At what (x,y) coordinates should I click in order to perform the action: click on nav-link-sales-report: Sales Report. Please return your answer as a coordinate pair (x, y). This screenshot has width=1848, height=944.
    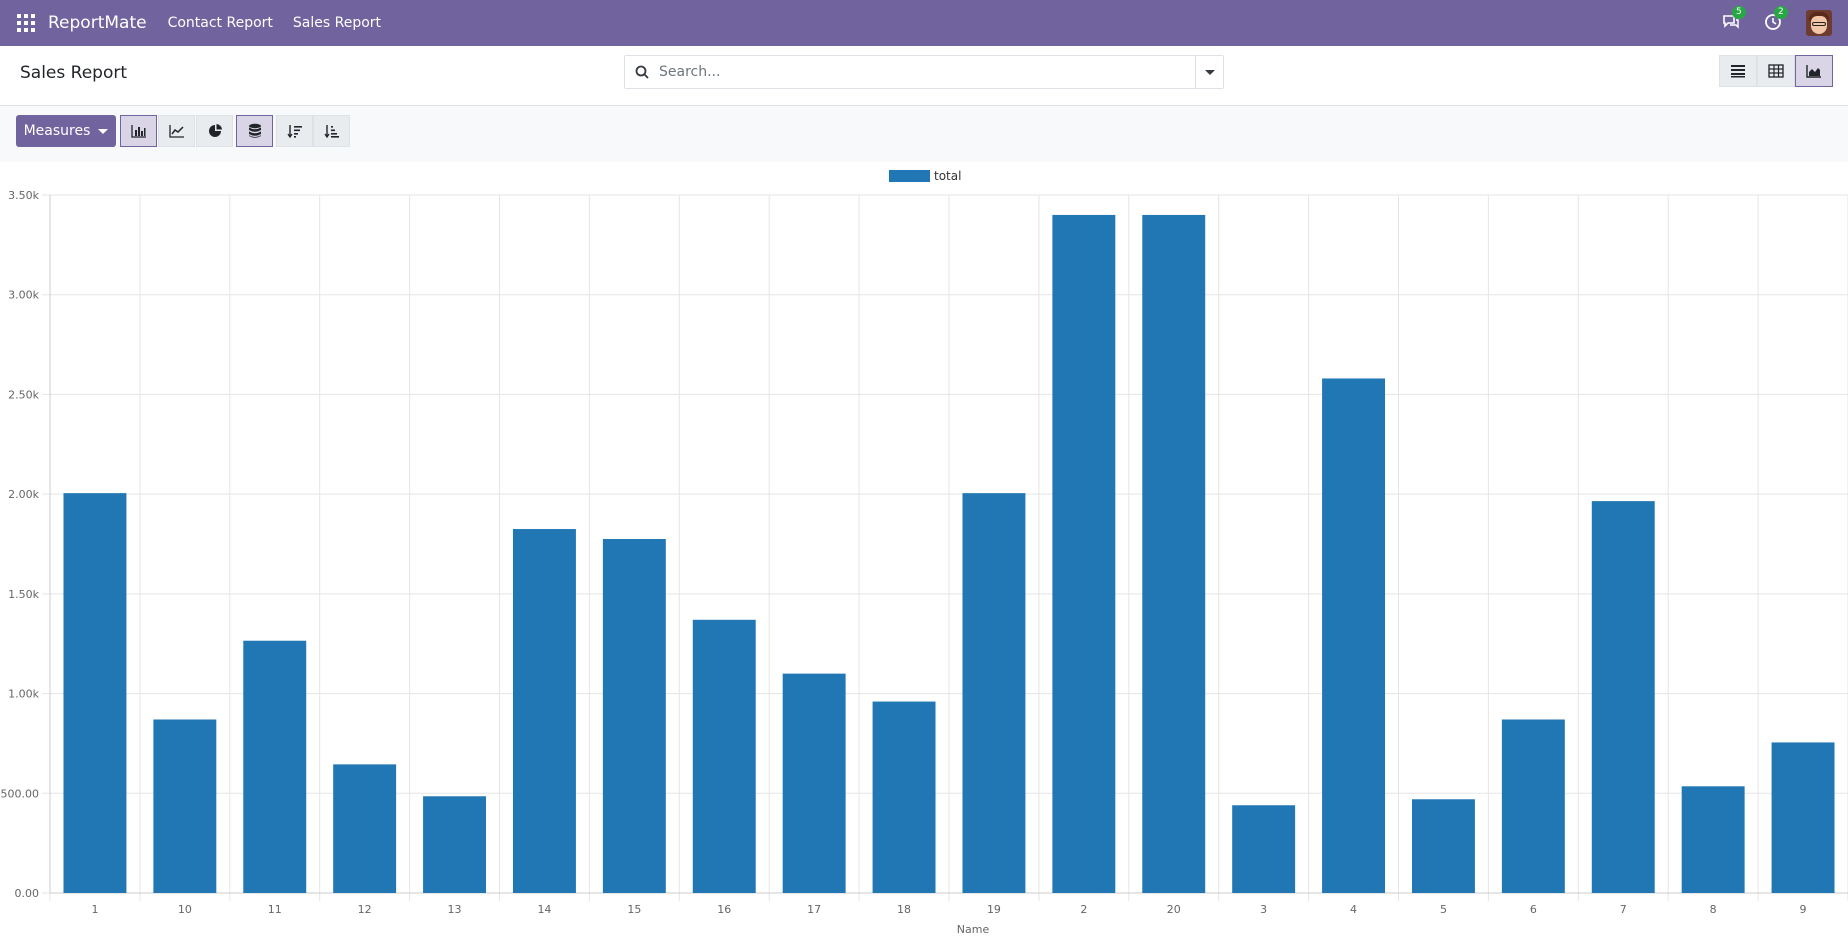
    Looking at the image, I should click on (337, 23).